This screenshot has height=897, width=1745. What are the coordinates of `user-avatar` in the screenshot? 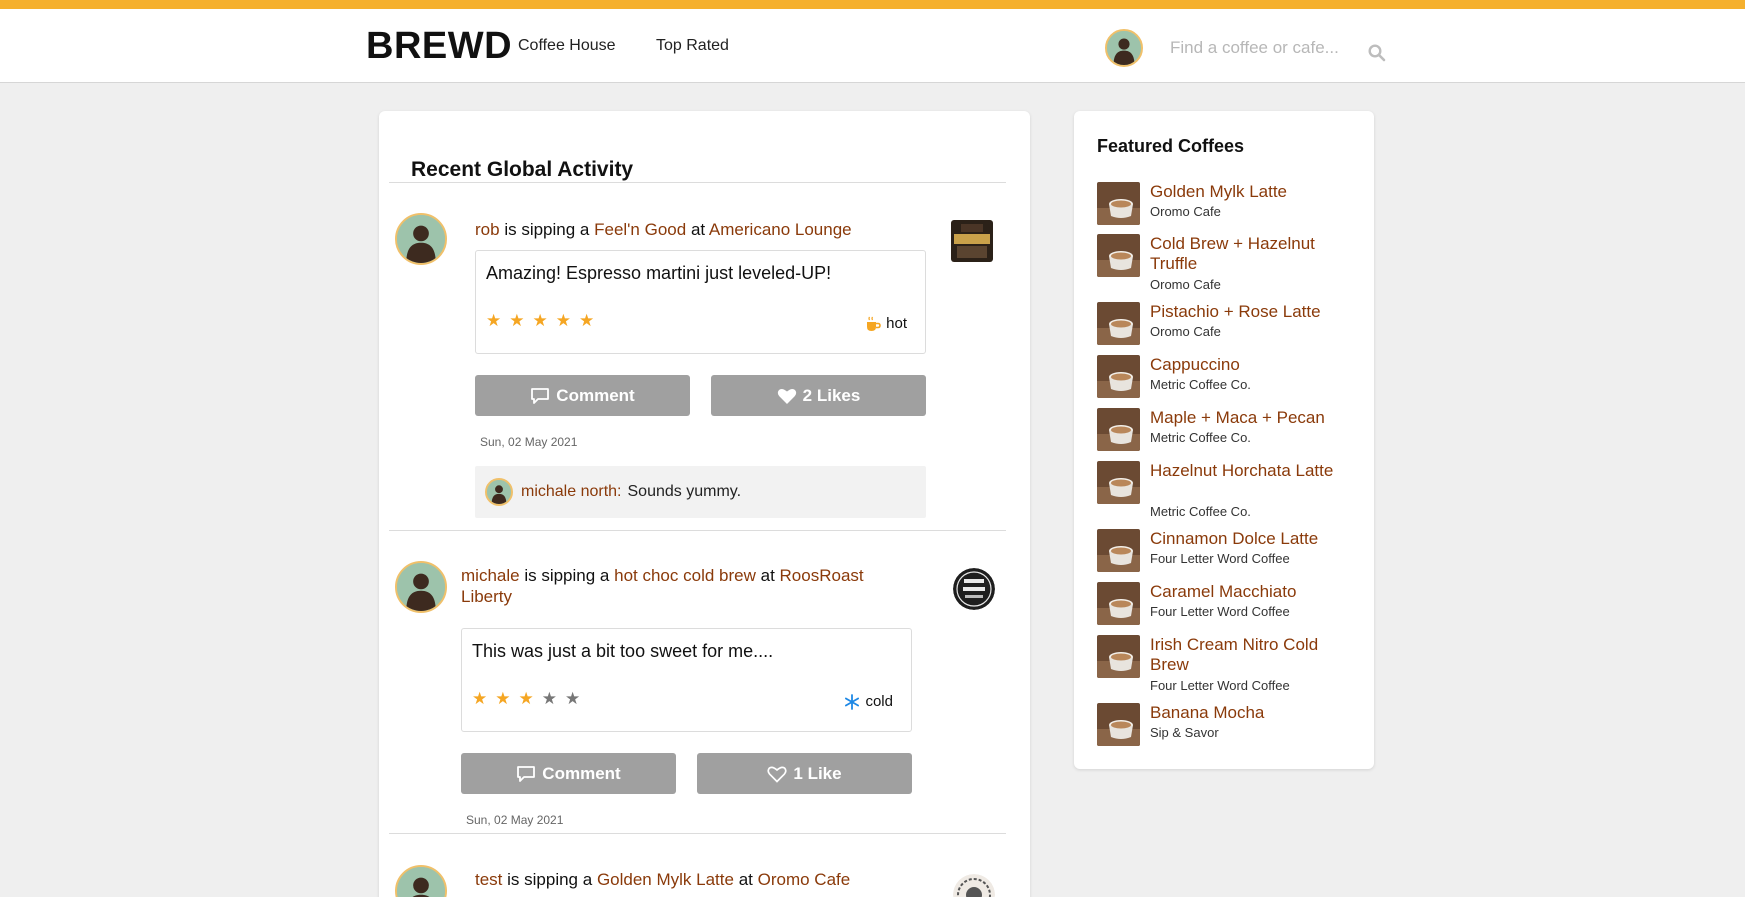 It's located at (1124, 48).